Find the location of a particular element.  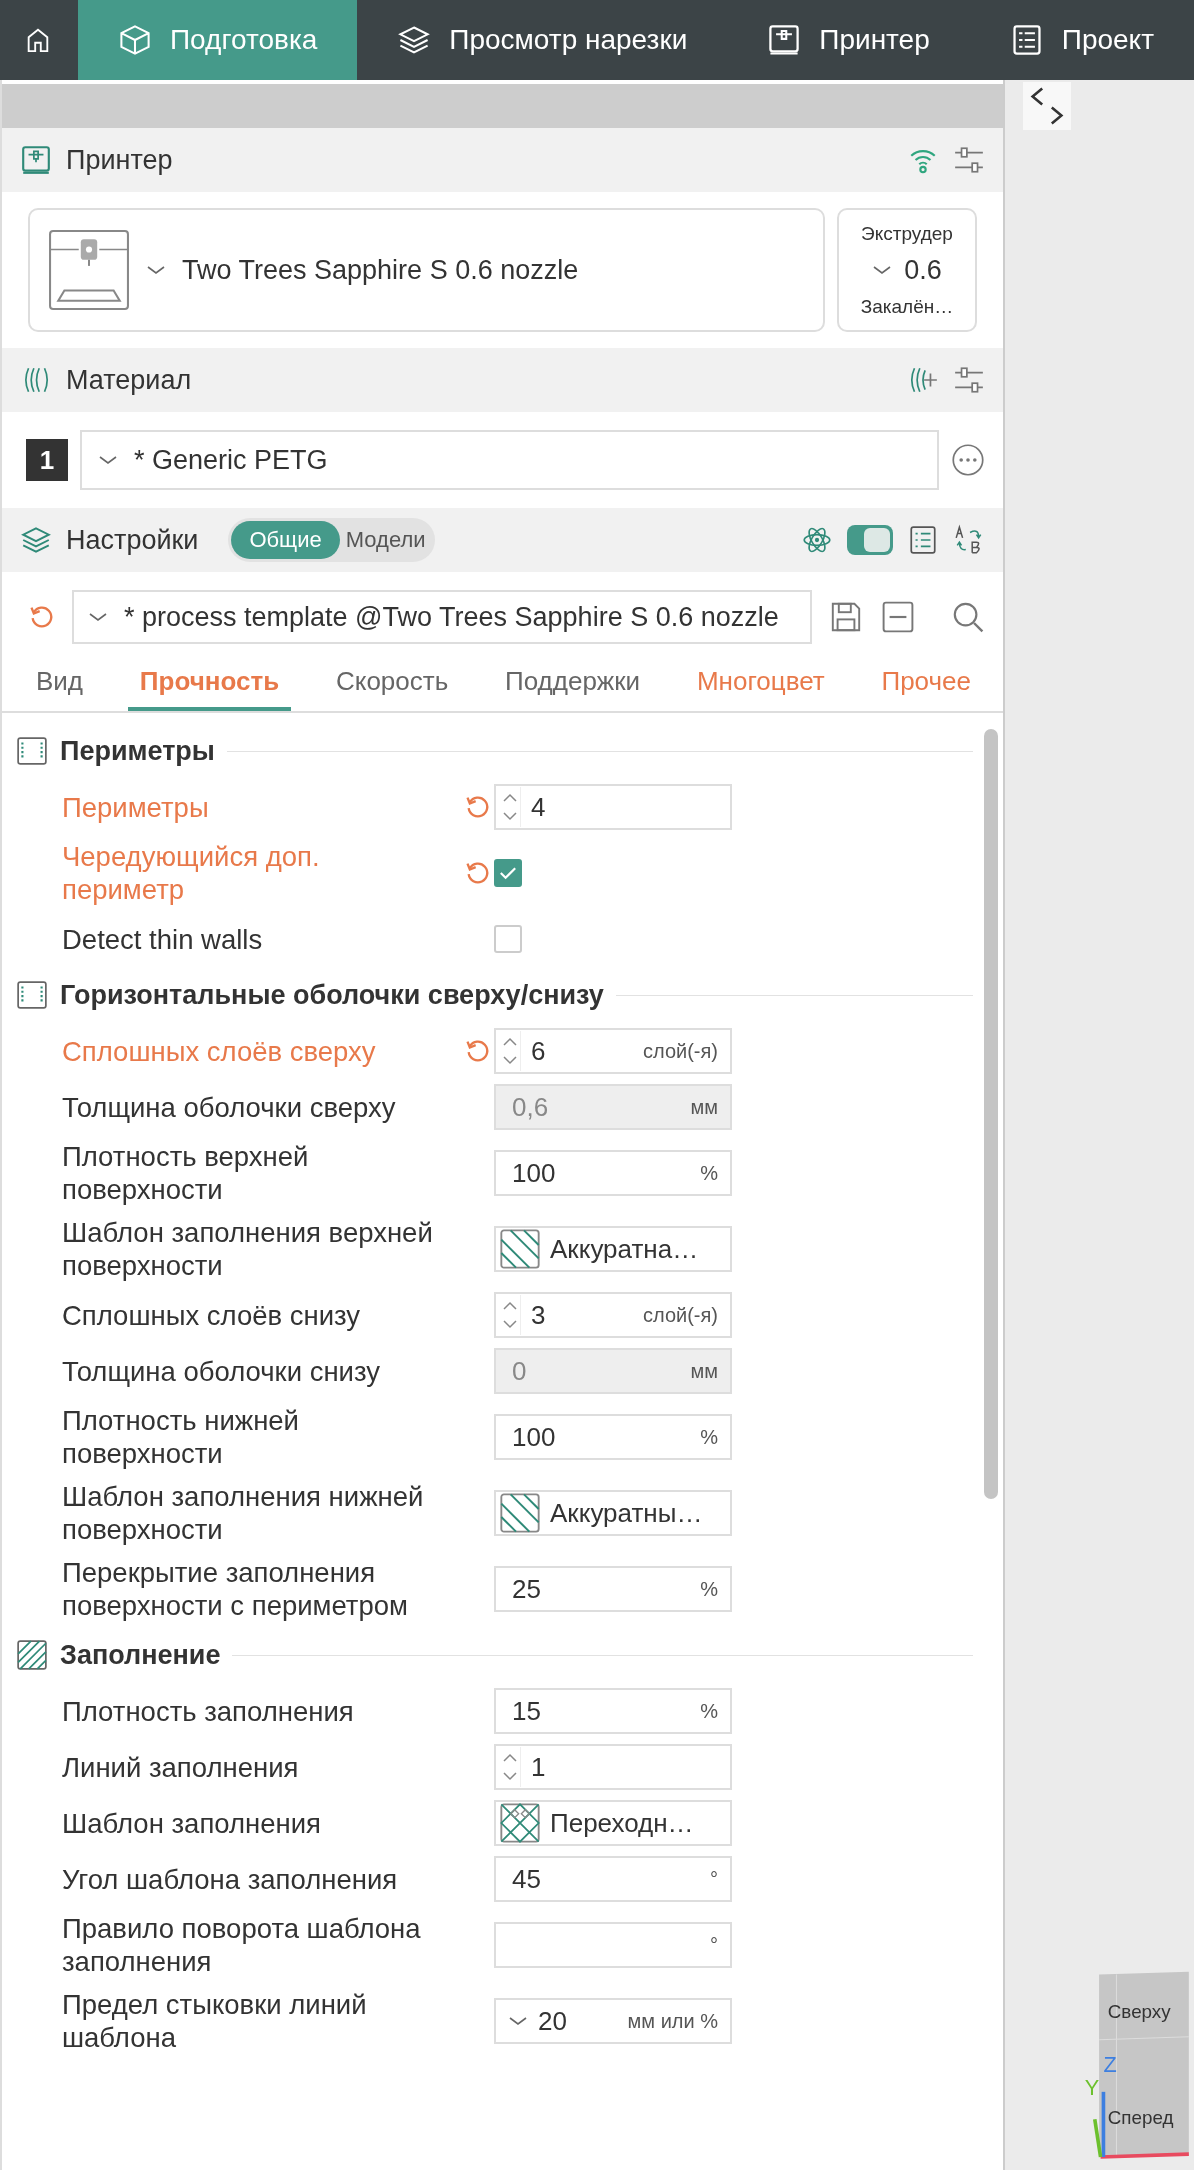

section-heading: Периметры is located at coordinates (137, 751).